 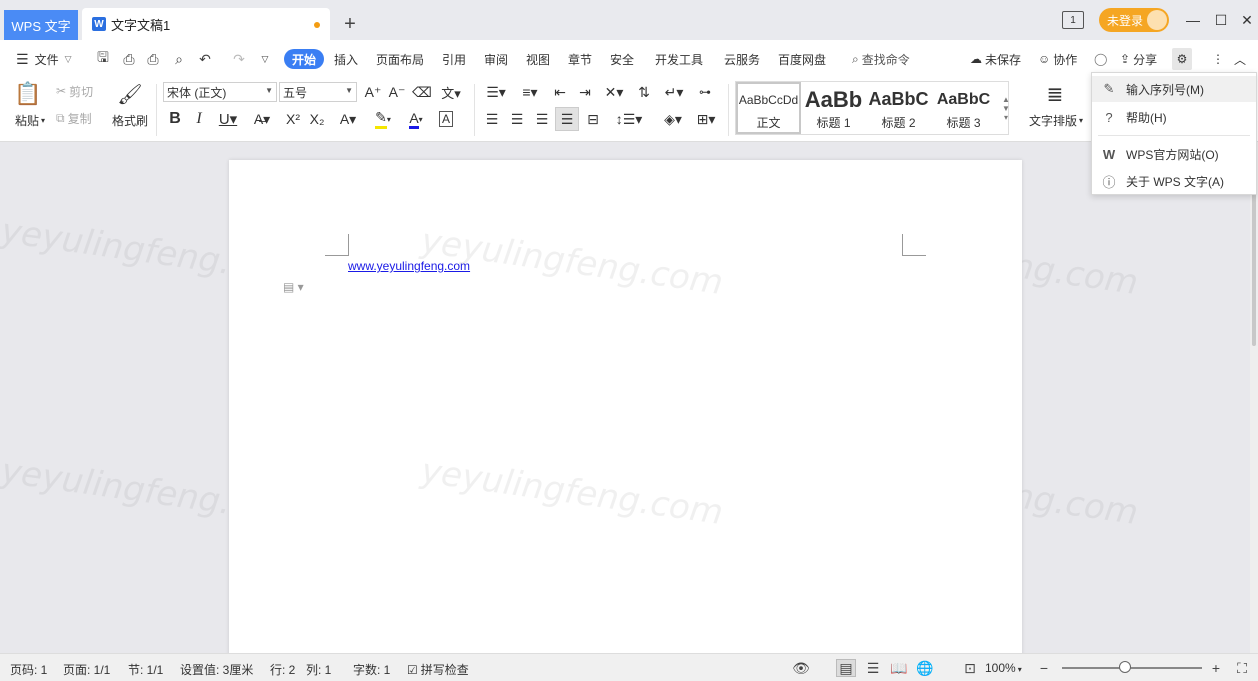 What do you see at coordinates (1138, 59) in the screenshot?
I see `share-button: ⇪ 分享` at bounding box center [1138, 59].